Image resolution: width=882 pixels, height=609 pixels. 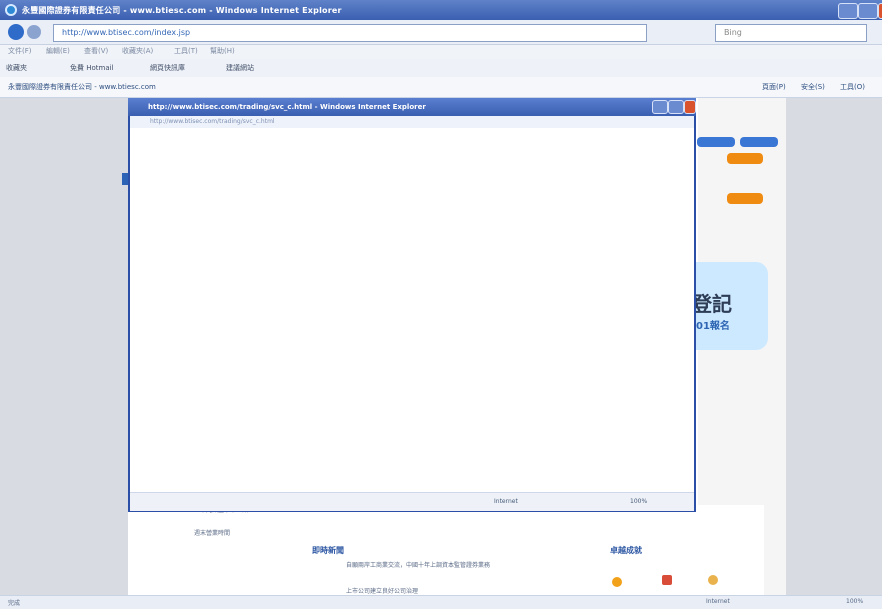 What do you see at coordinates (126, 32) in the screenshot?
I see `address-url: http://www.btisec.com/index.jsp` at bounding box center [126, 32].